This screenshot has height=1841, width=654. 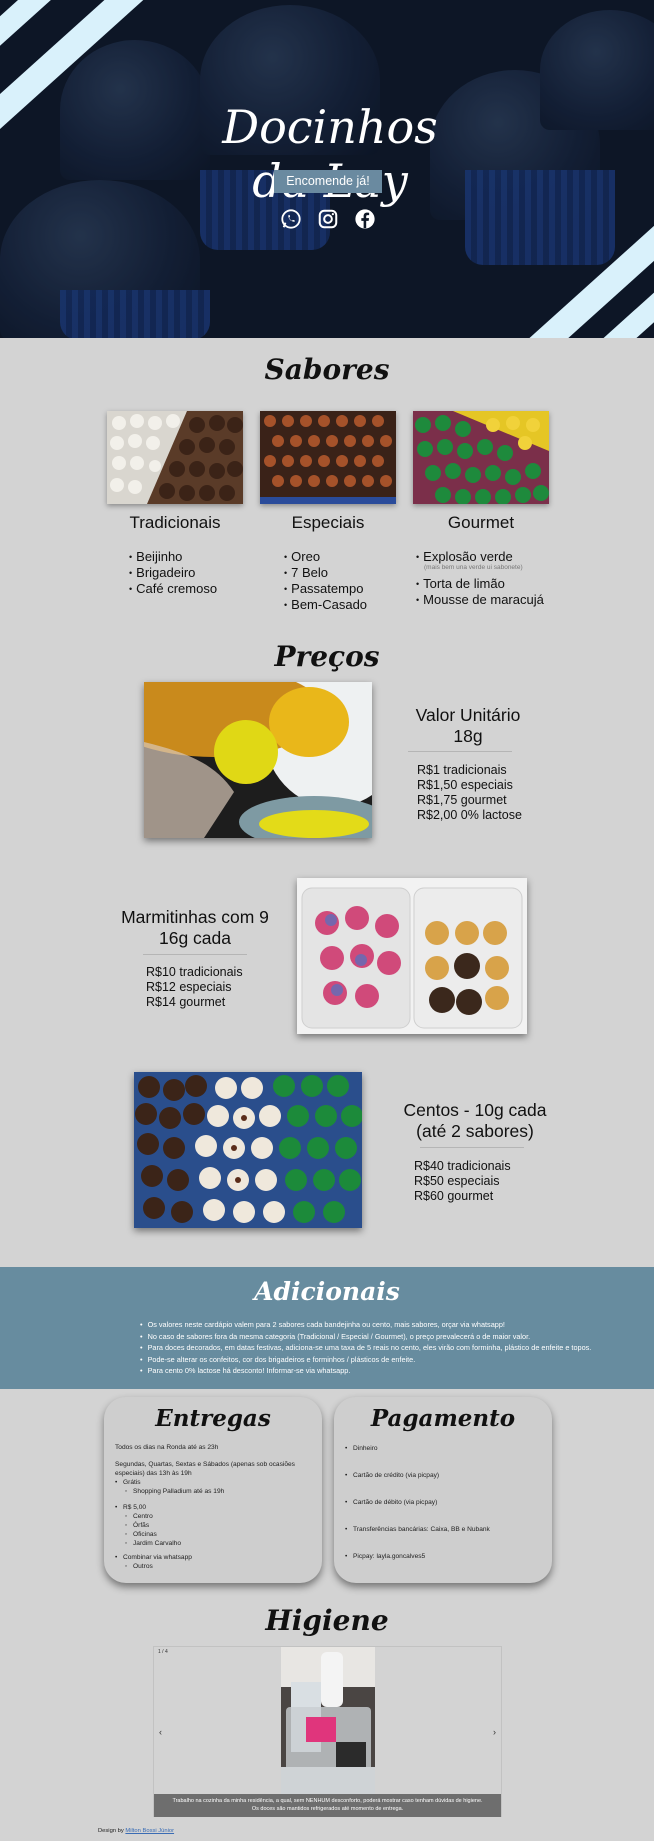 I want to click on price-line: R$1,75 gourmet, so click(x=462, y=800).